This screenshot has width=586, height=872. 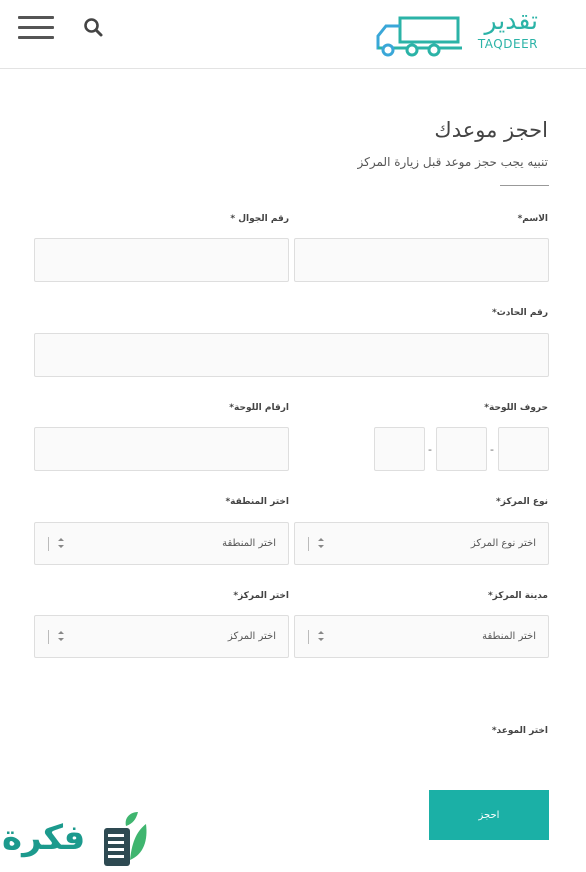 What do you see at coordinates (503, 543) in the screenshot?
I see `center-type-value: اختر نوع المركز` at bounding box center [503, 543].